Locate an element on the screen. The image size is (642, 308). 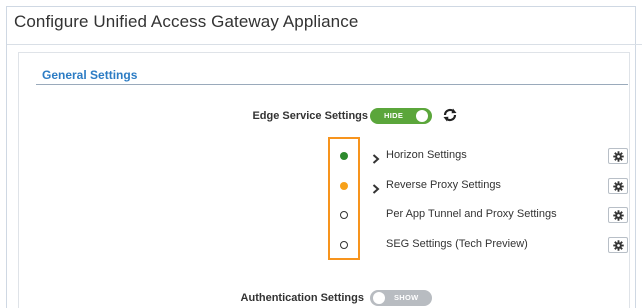
status-indicator-green is located at coordinates (344, 156).